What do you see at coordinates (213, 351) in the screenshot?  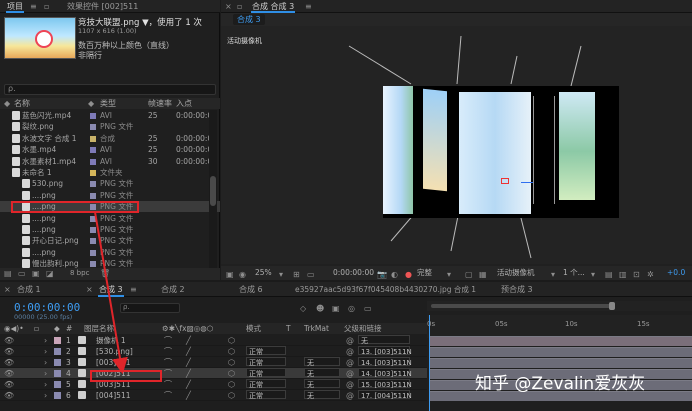 I see `table-row: 👁 › 2 [530.png] ⌒ ╱ ⬡ 正常 @13. [003]511N` at bounding box center [213, 351].